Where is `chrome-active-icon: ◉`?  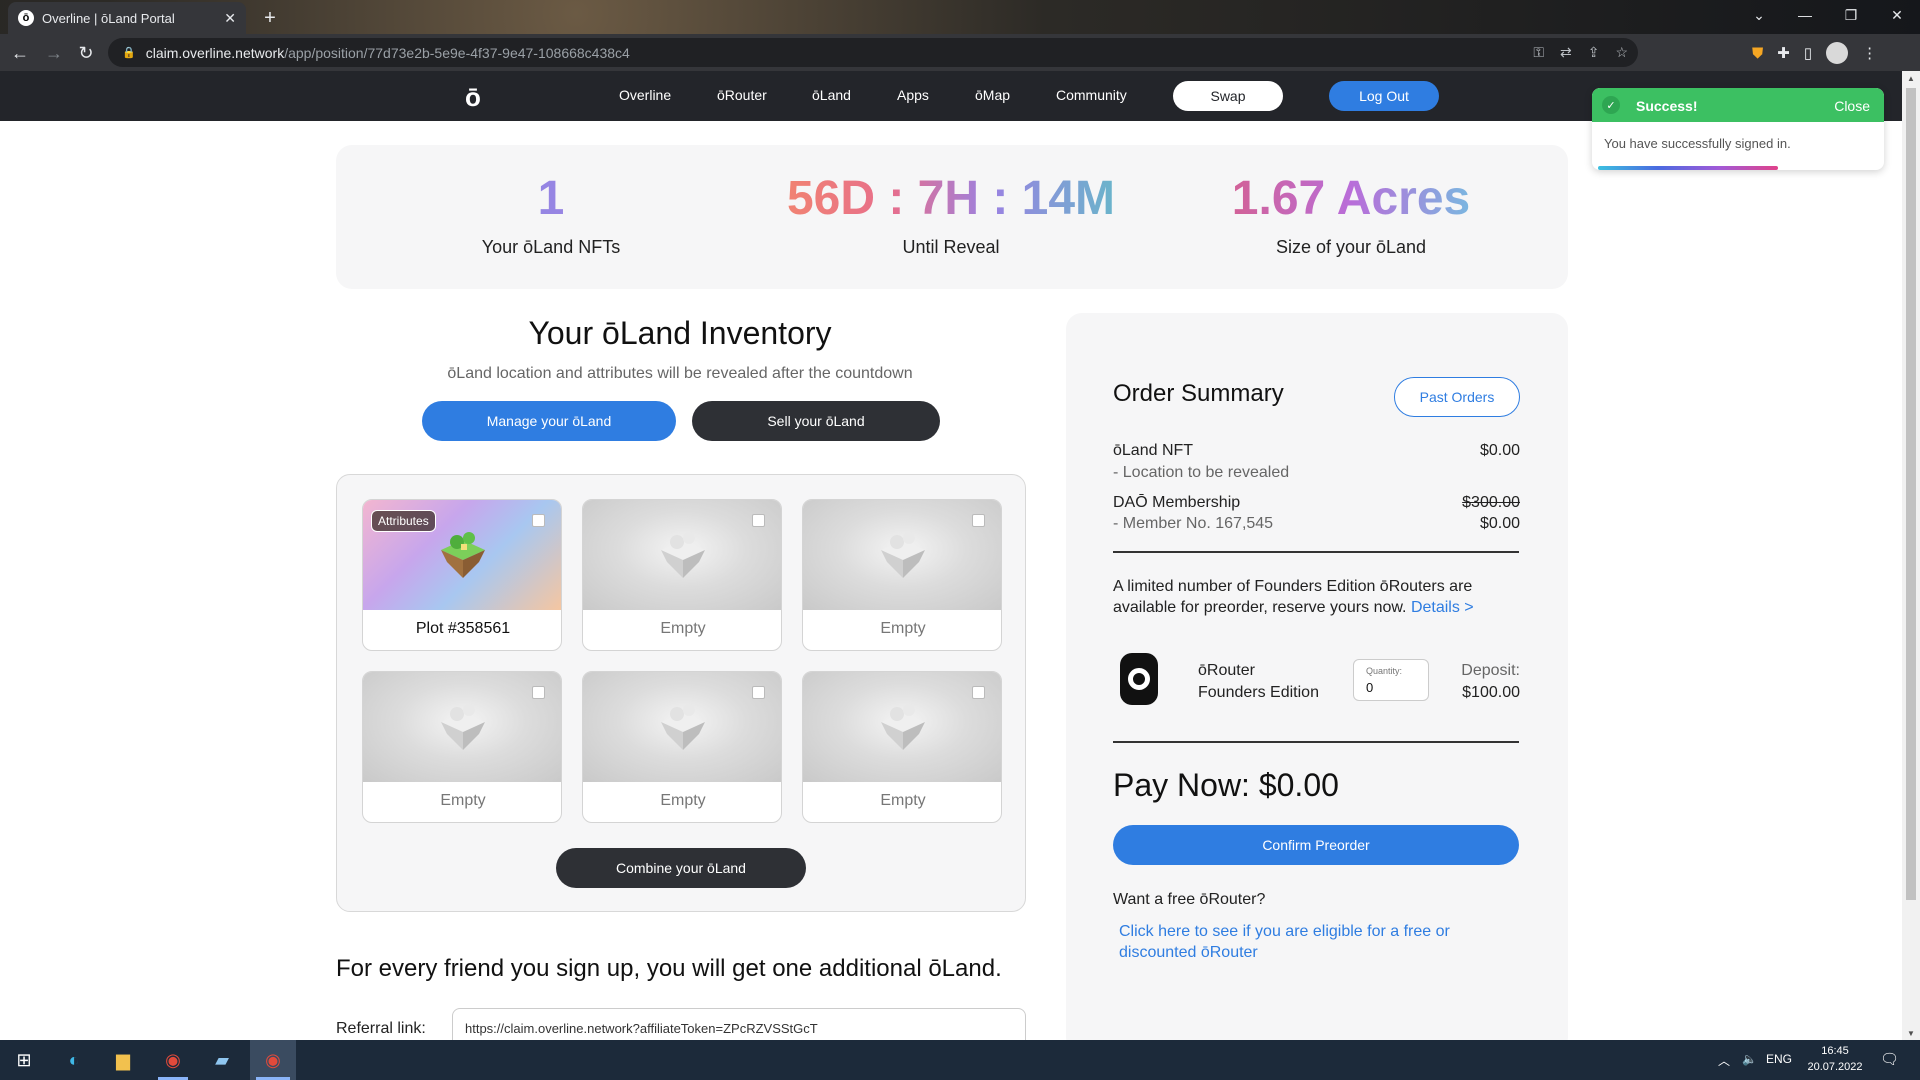
chrome-active-icon: ◉ is located at coordinates (273, 1060).